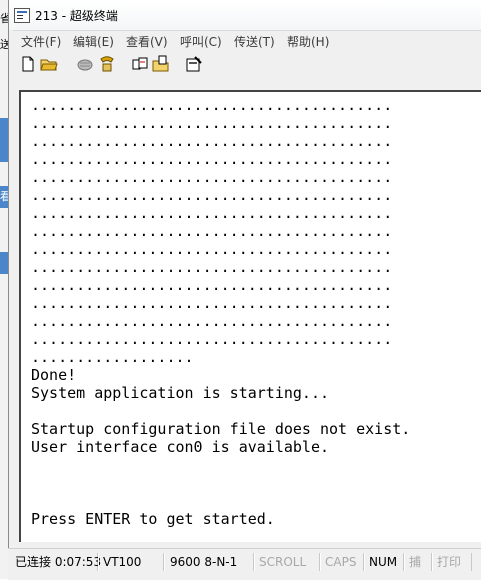  Describe the element at coordinates (247, 64) in the screenshot. I see `toolbar` at that location.